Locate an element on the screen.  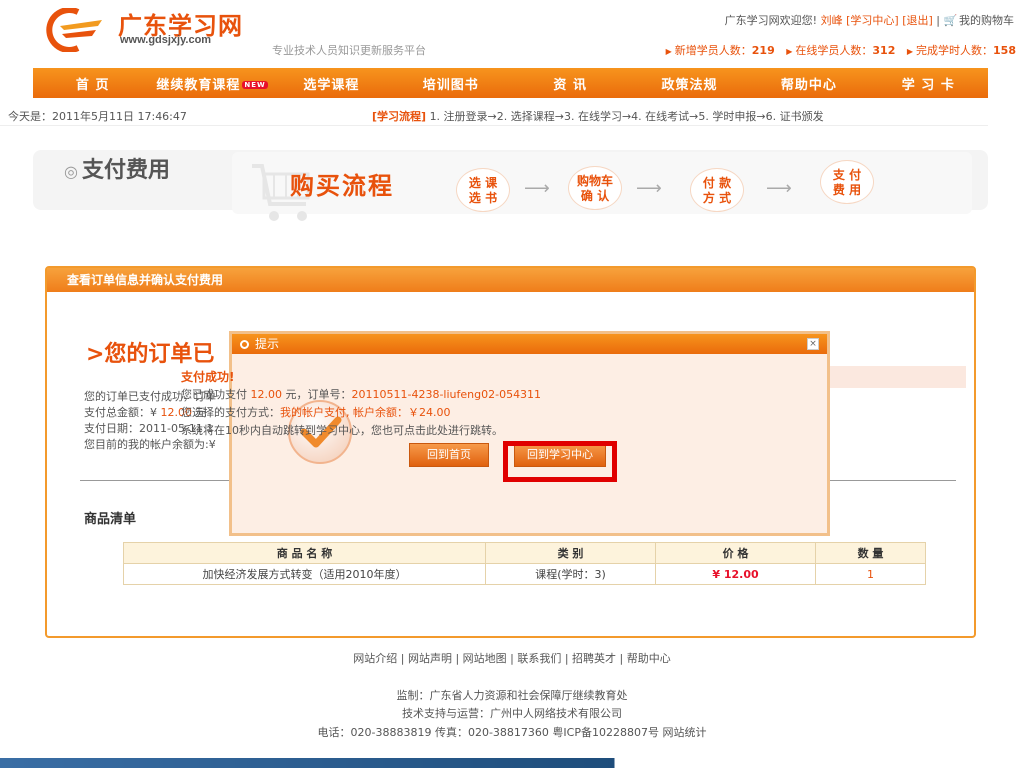
product-name: 加快经济发展方式转变（适用2010年度） is located at coordinates (304, 574).